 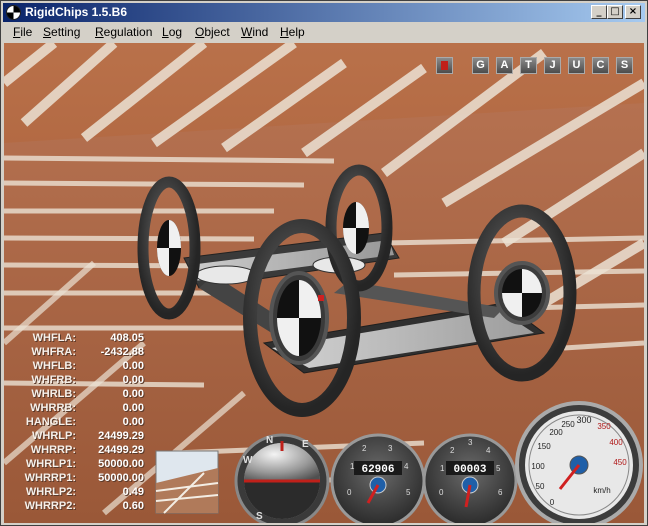 I want to click on telemetry-value: 0.60, so click(x=133, y=506).